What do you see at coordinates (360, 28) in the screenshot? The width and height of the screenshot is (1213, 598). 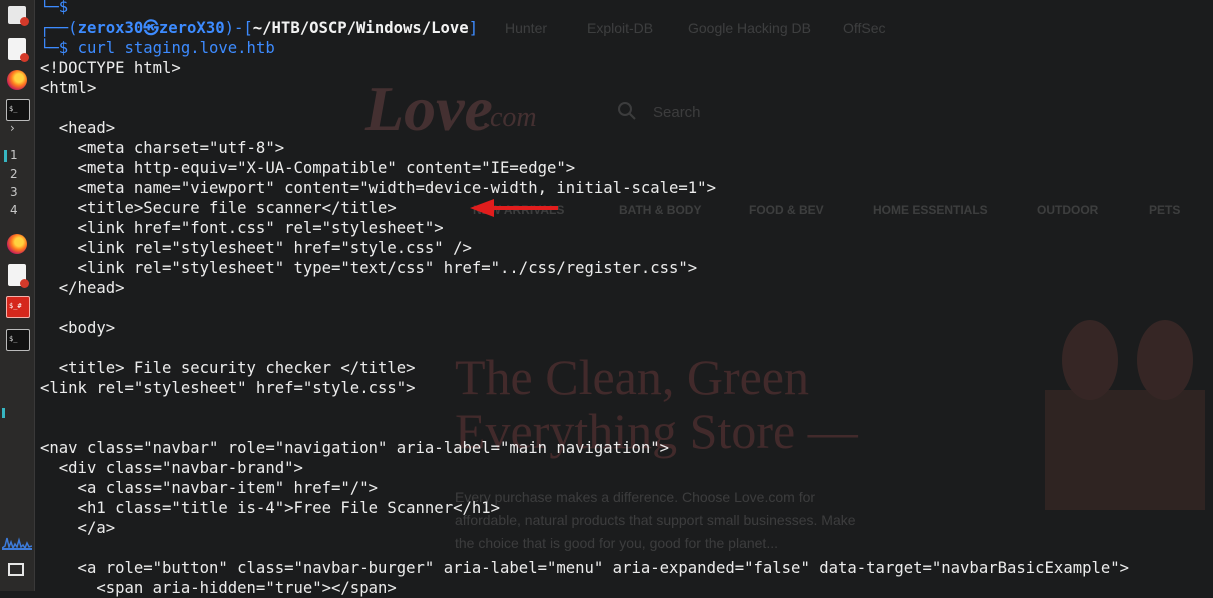 I see `prompt-directory: ~/HTB/OSCP/Windows/Love` at bounding box center [360, 28].